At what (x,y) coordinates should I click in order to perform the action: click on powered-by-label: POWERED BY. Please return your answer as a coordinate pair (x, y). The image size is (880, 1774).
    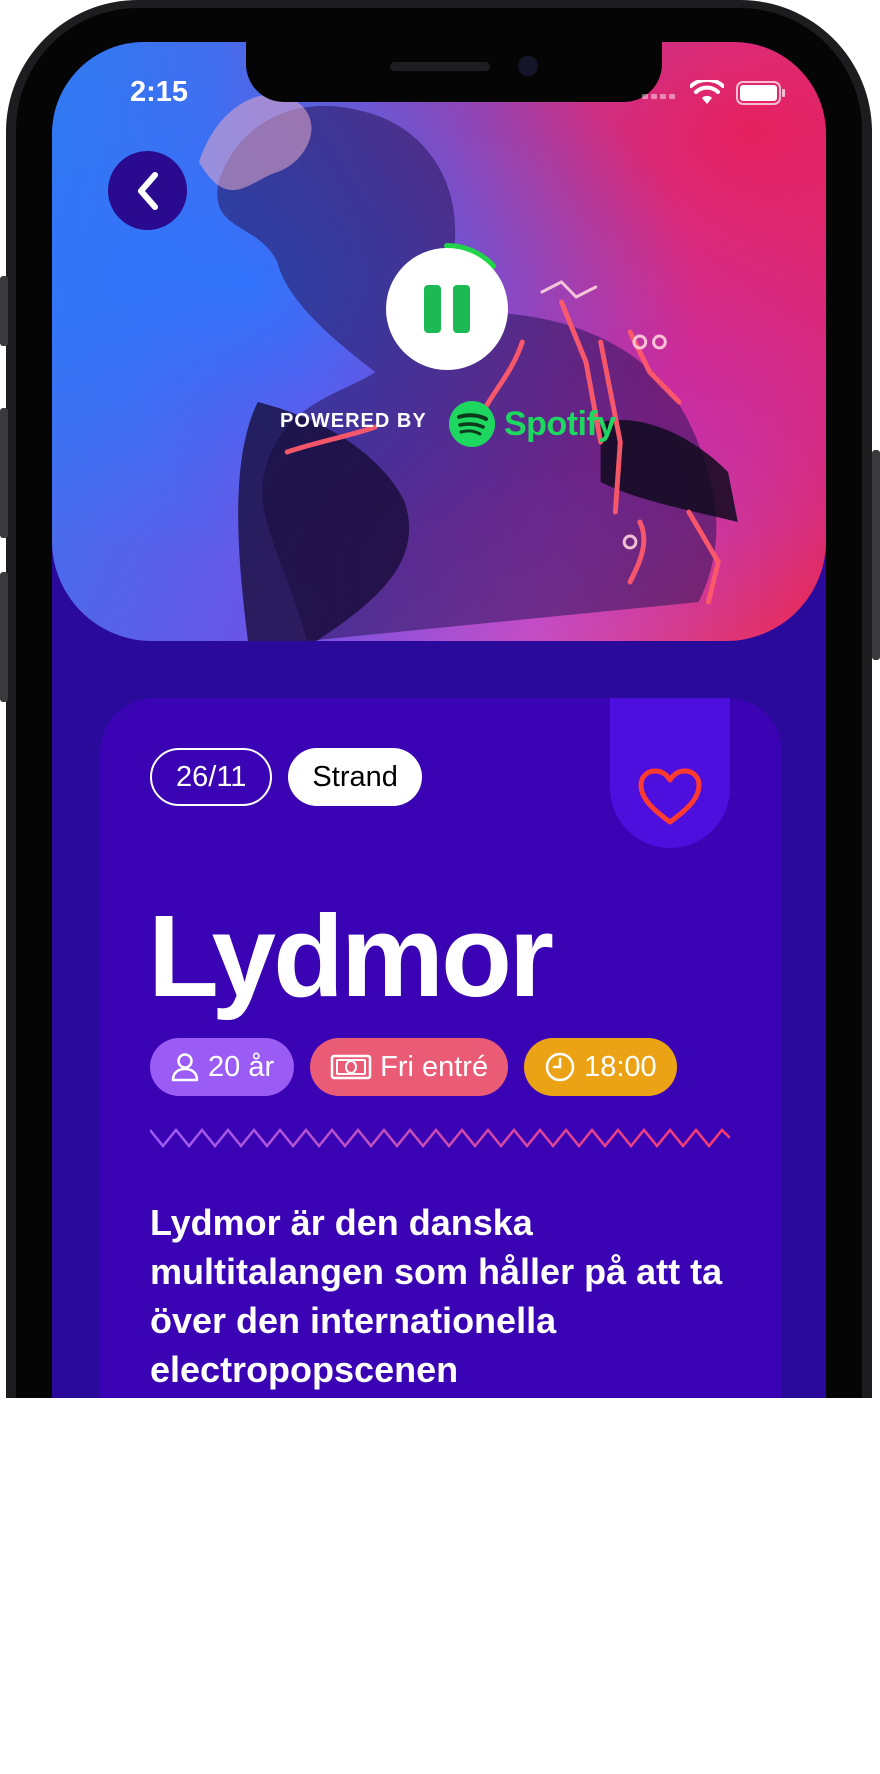
    Looking at the image, I should click on (353, 421).